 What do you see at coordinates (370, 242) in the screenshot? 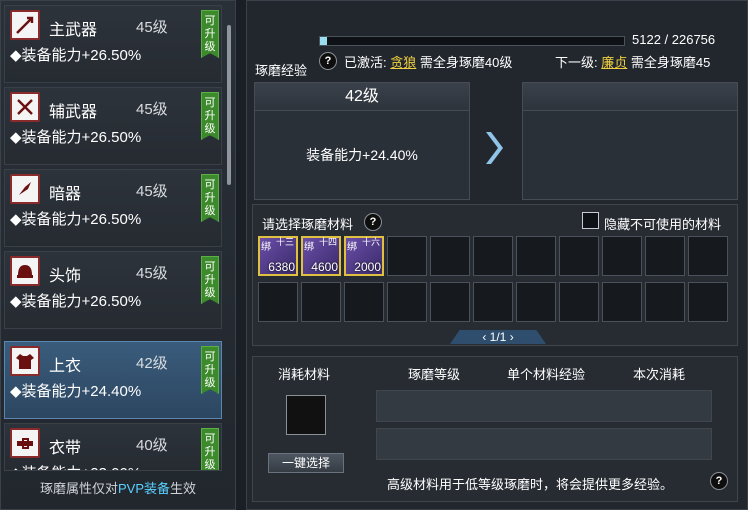
I see `grade-label: 十六` at bounding box center [370, 242].